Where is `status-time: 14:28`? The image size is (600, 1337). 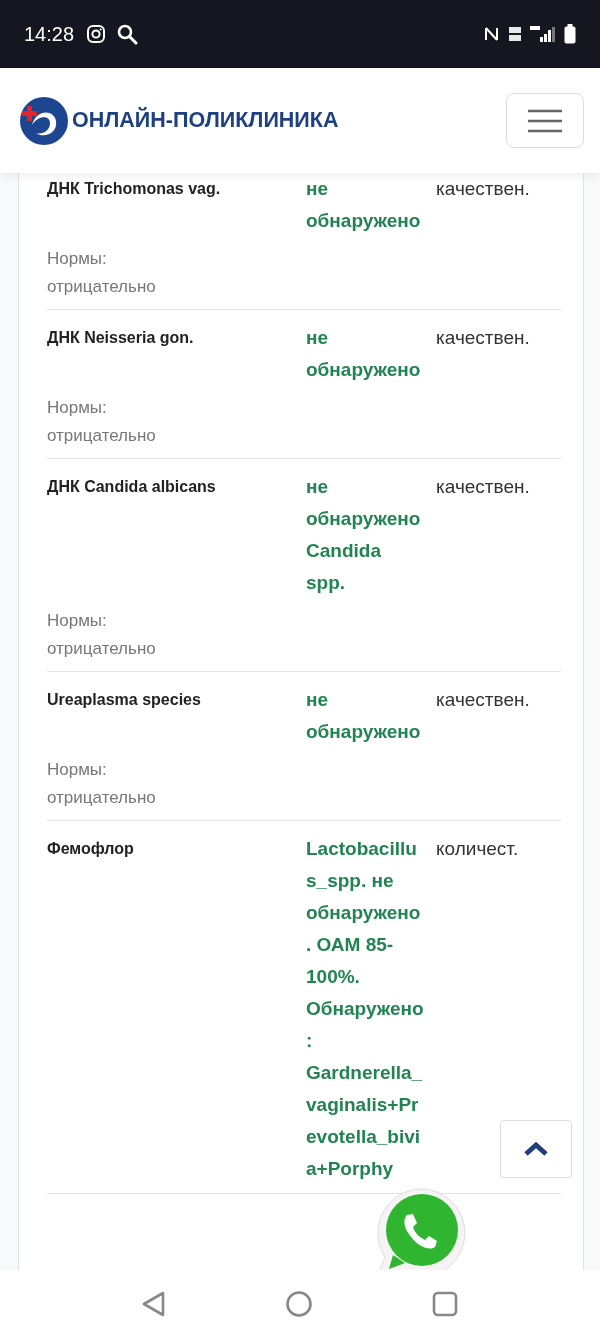
status-time: 14:28 is located at coordinates (49, 34).